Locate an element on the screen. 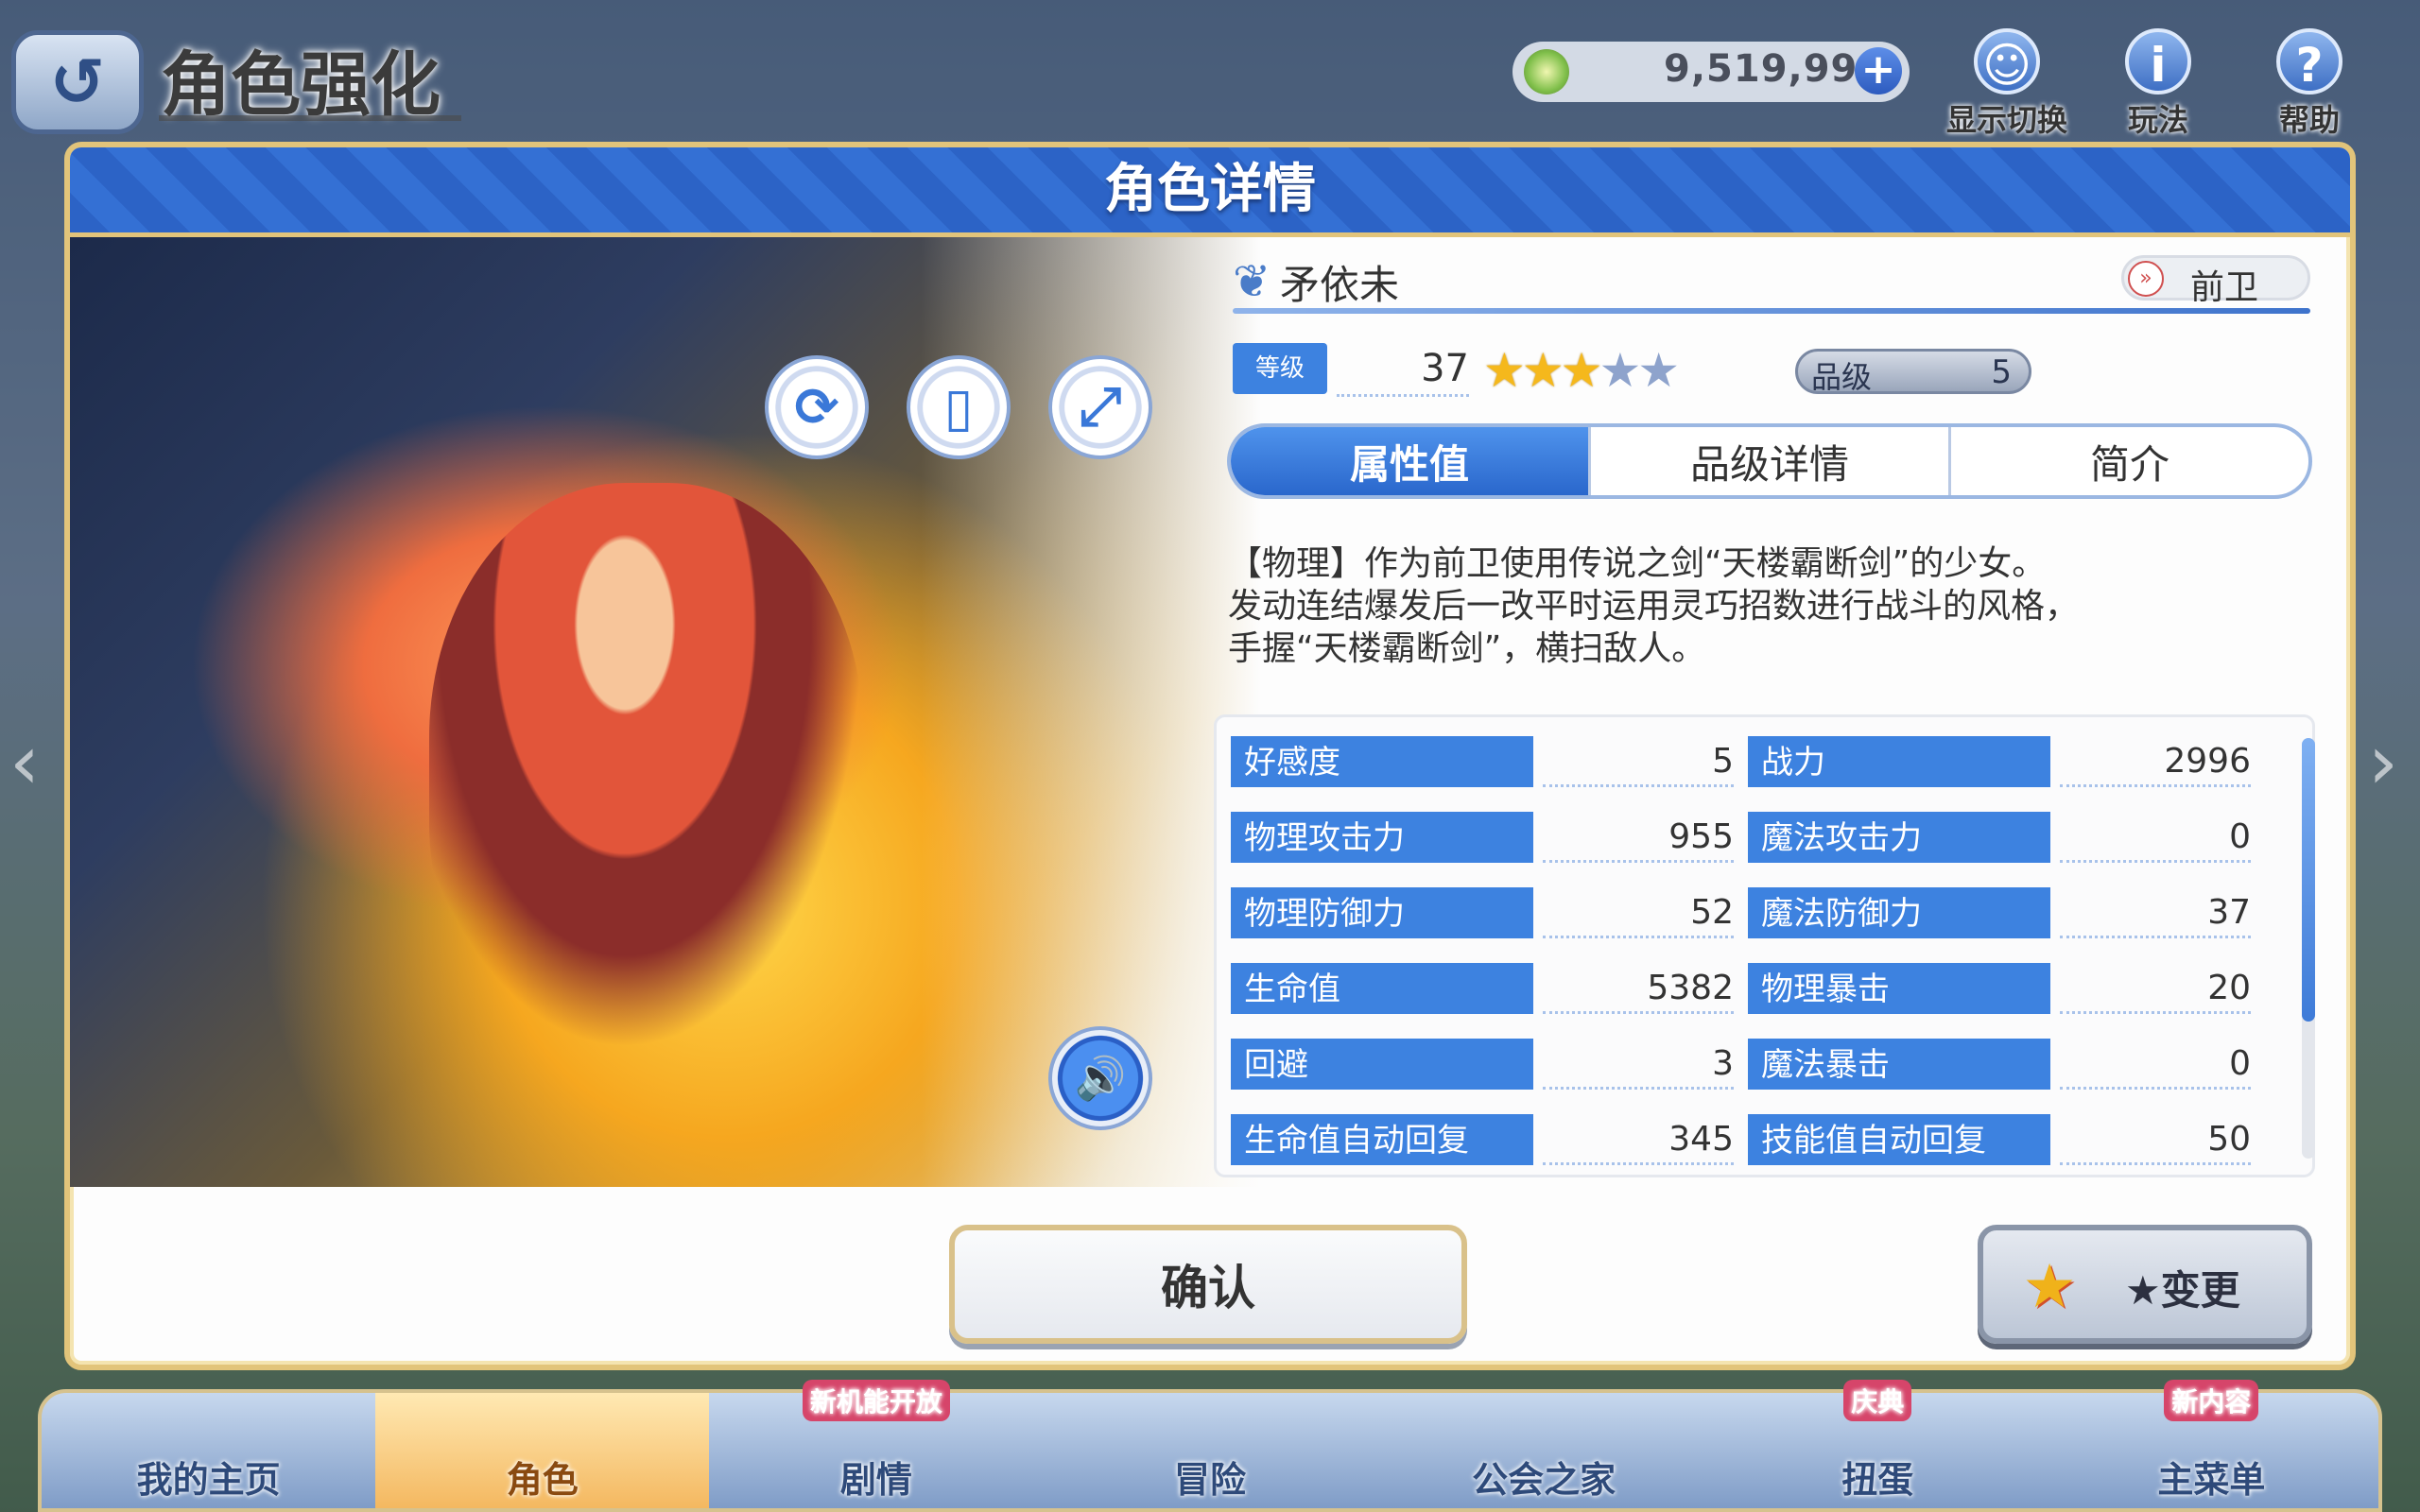 The image size is (2420, 1512). stat-value: 345 is located at coordinates (1638, 1139).